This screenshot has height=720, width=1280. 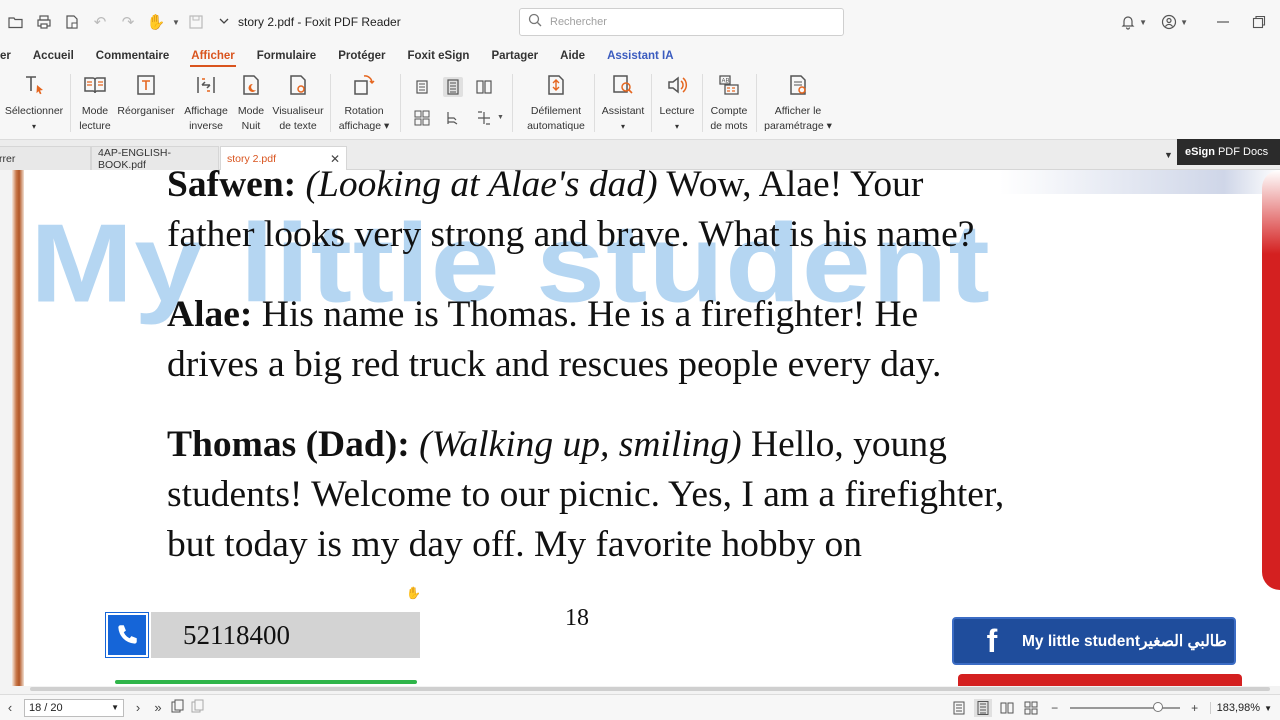 I want to click on continuous-view-button, so click(x=453, y=87).